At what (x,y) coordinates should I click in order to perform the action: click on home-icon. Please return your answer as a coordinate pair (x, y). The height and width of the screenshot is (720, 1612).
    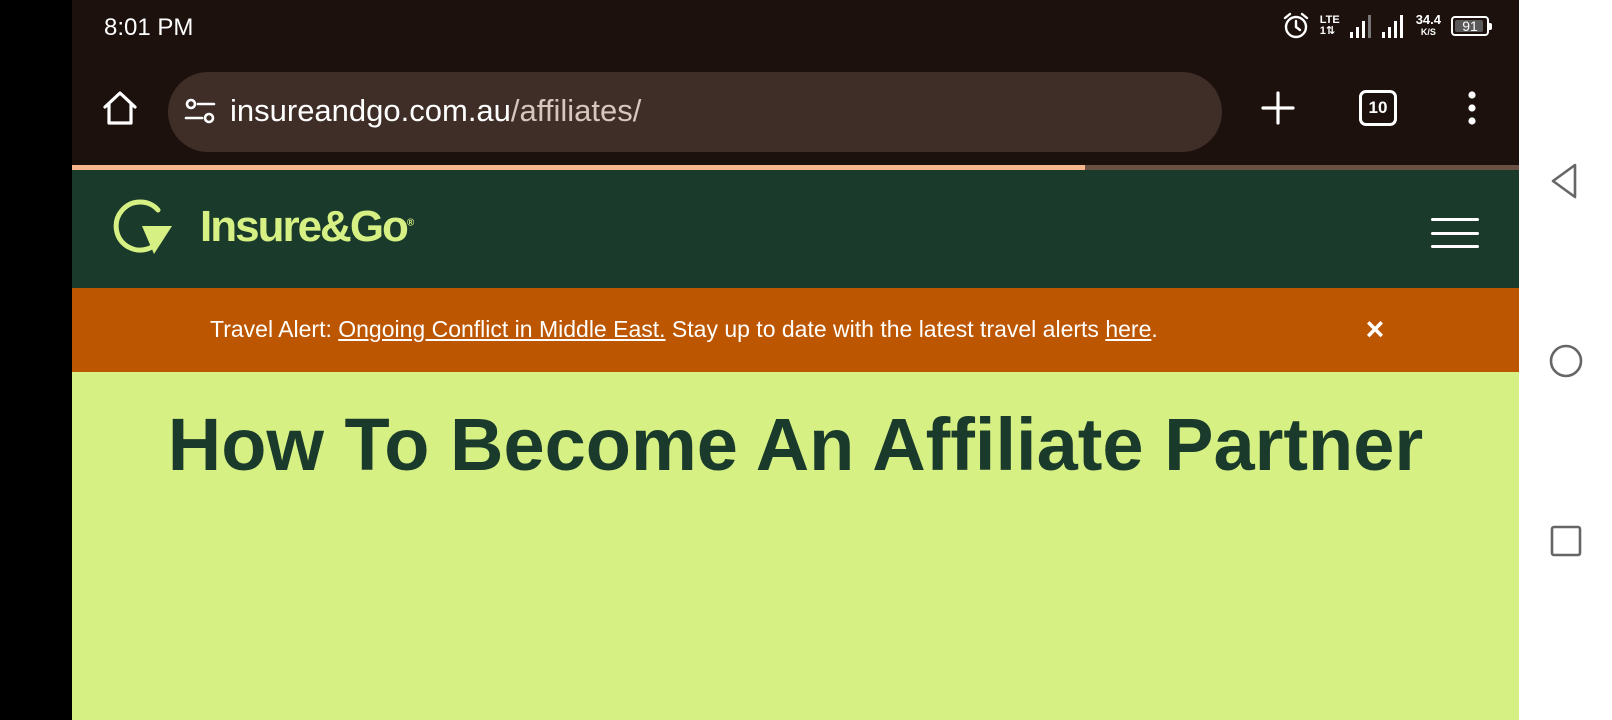
    Looking at the image, I should click on (120, 108).